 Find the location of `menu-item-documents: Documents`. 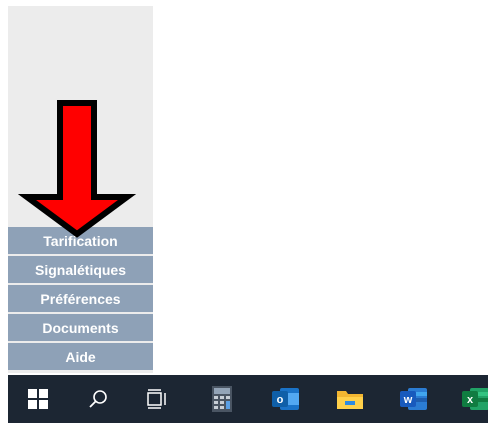

menu-item-documents: Documents is located at coordinates (80, 327).